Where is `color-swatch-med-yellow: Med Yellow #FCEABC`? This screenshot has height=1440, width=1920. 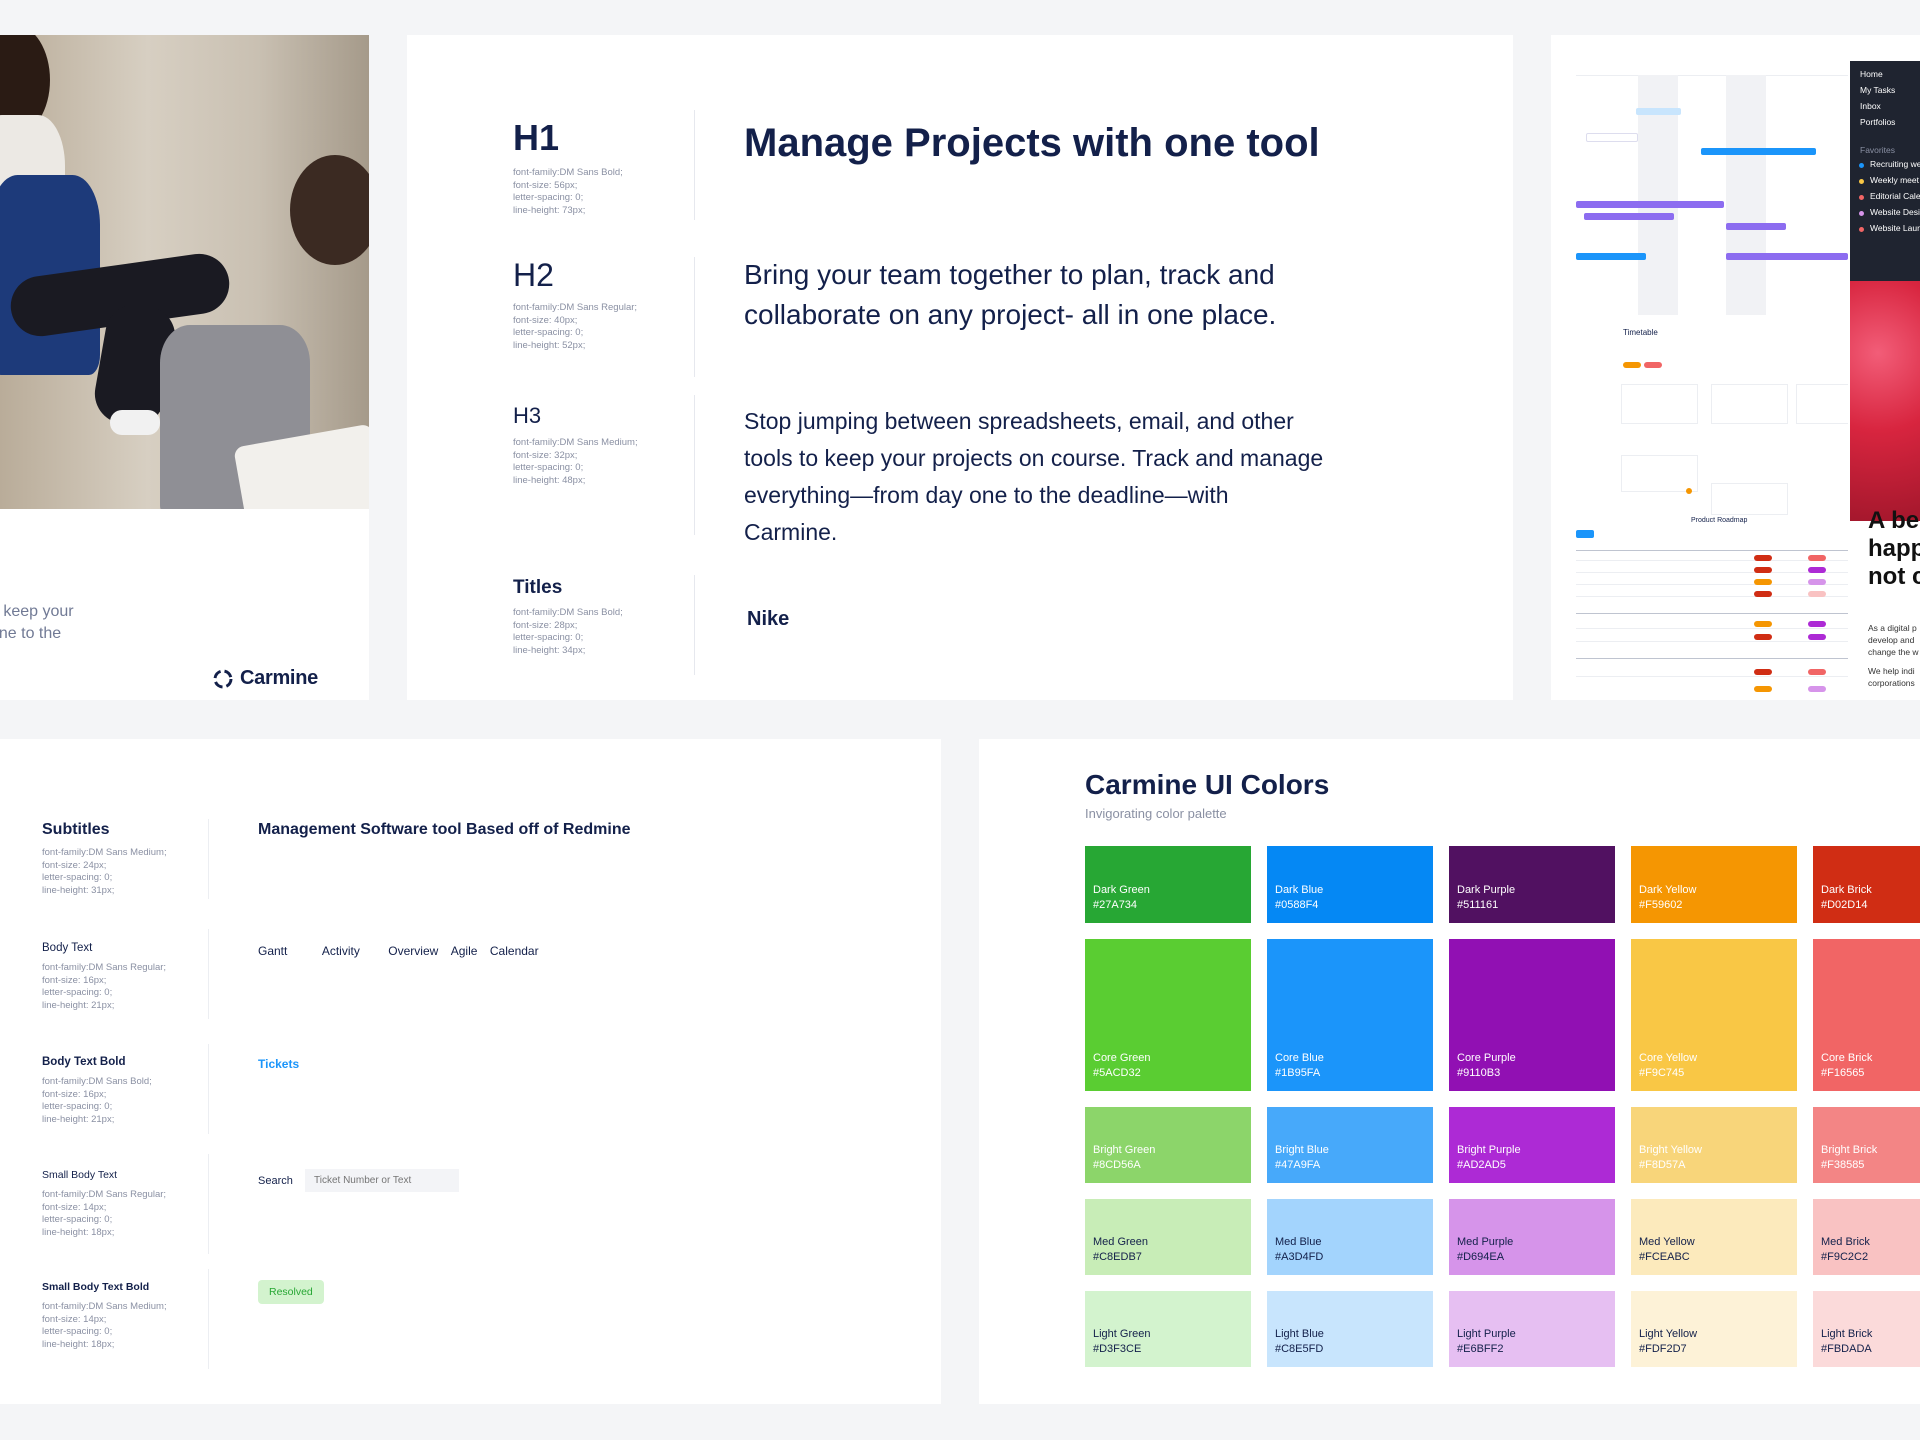
color-swatch-med-yellow: Med Yellow #FCEABC is located at coordinates (1714, 1237).